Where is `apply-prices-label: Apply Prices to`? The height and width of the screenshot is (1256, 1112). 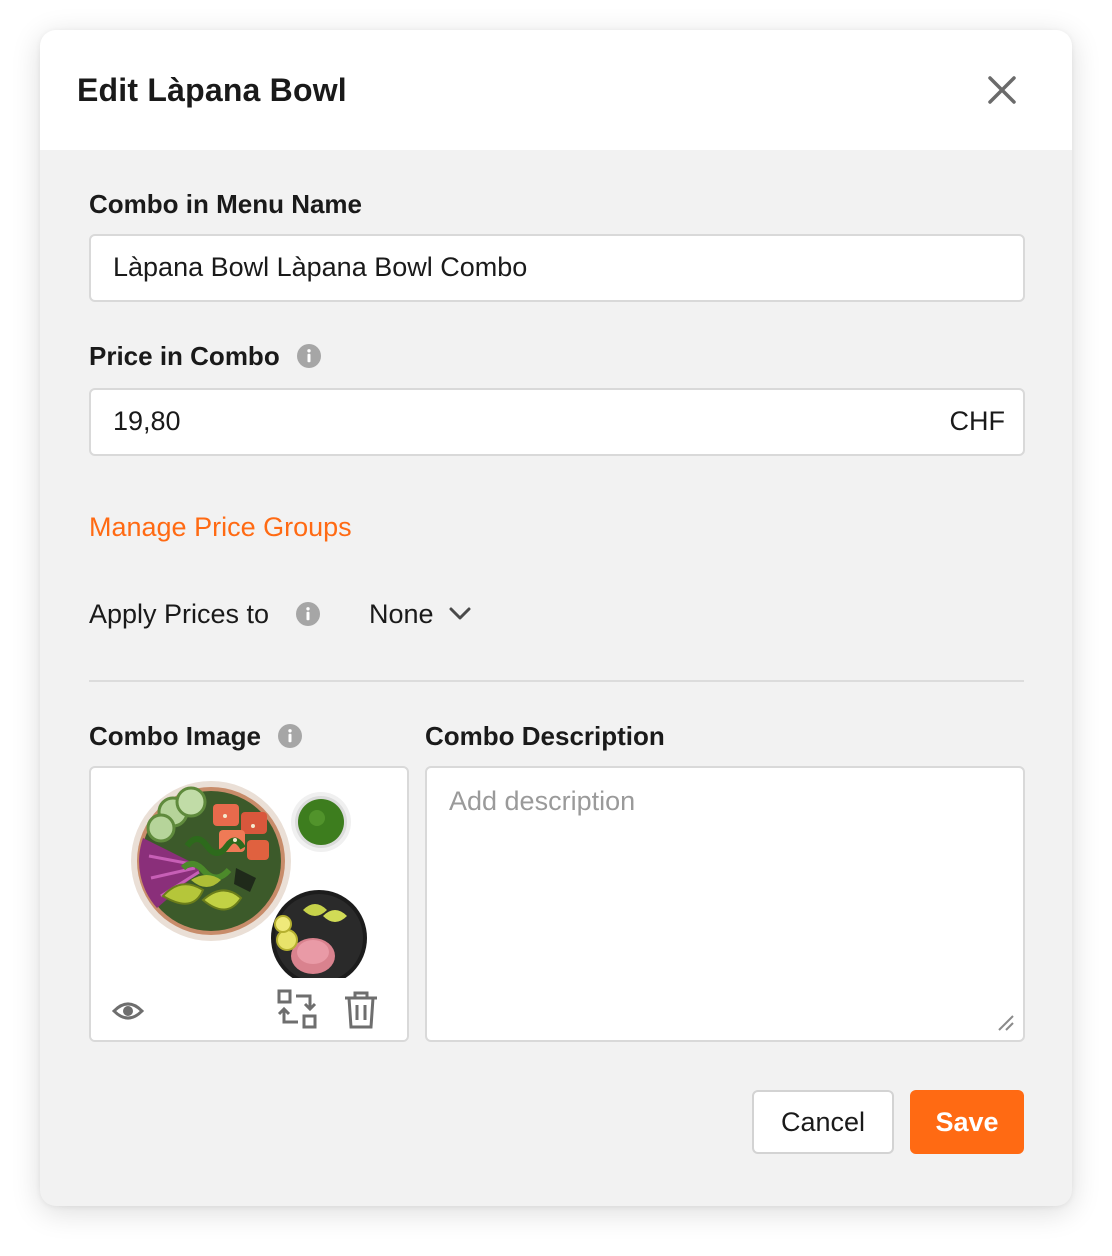 apply-prices-label: Apply Prices to is located at coordinates (179, 614).